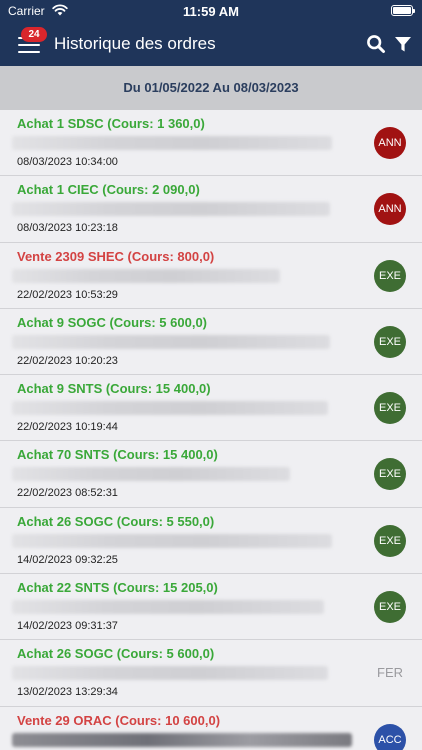 This screenshot has width=422, height=750. I want to click on order-date: 14/02/2023 09:31:37, so click(67, 626).